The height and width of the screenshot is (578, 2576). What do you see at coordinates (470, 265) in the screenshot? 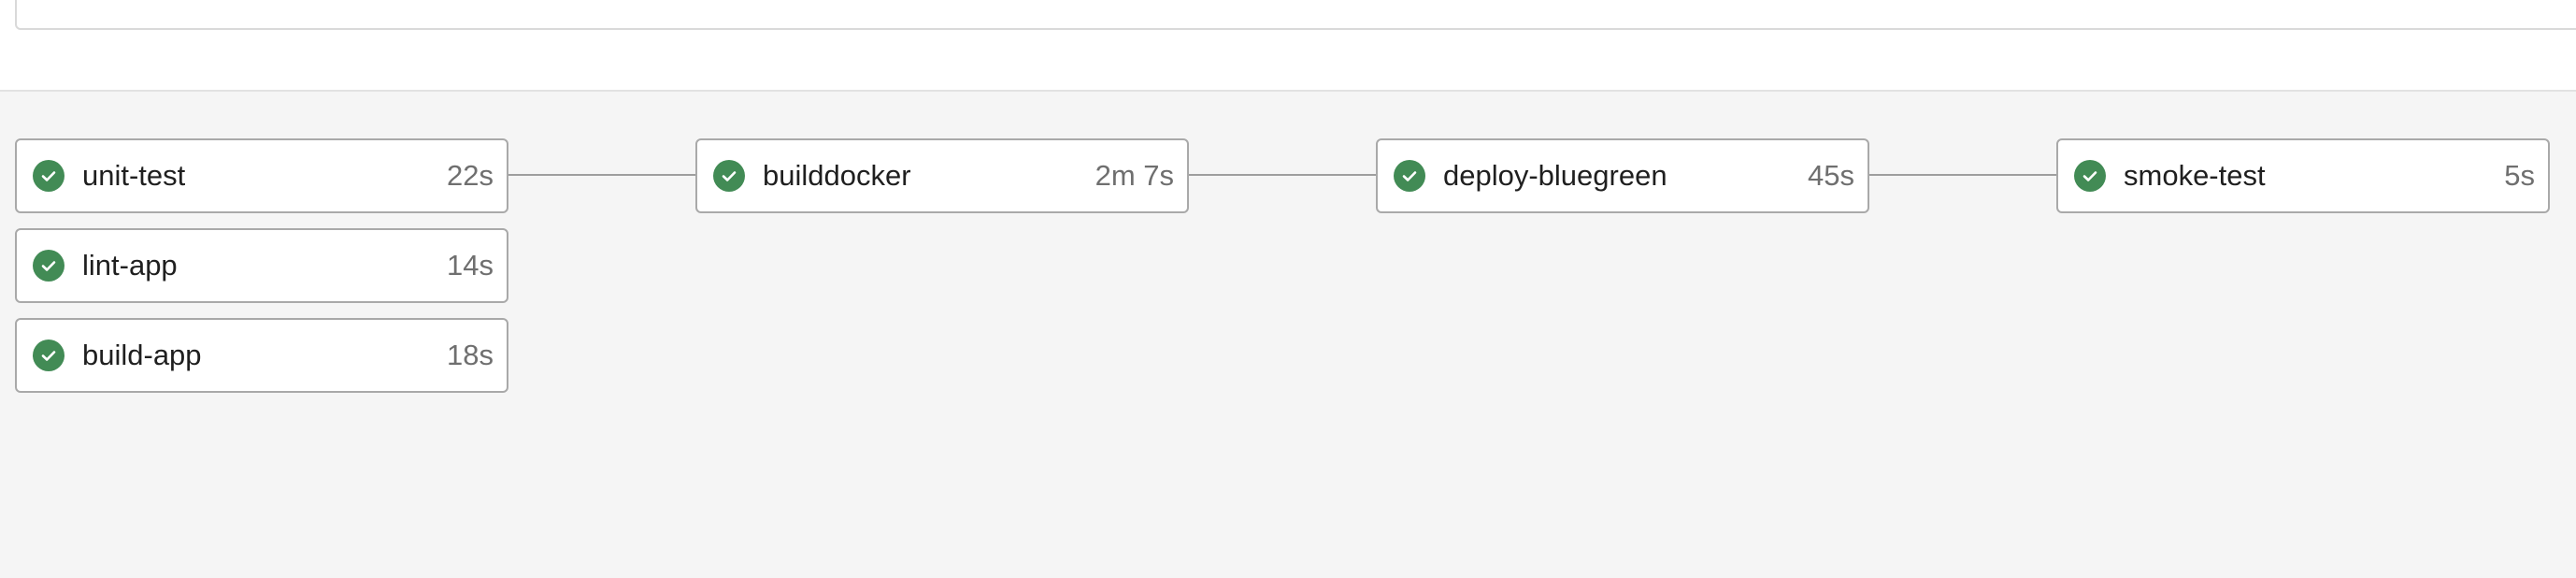
I see `job-duration: 14s` at bounding box center [470, 265].